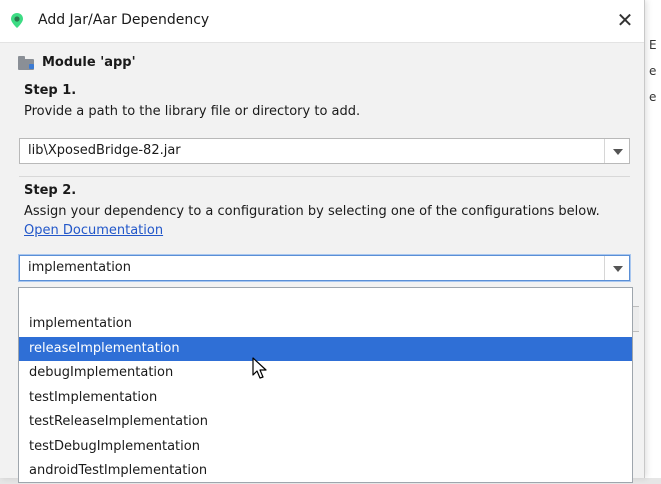  I want to click on path-dropdown-button, so click(616, 151).